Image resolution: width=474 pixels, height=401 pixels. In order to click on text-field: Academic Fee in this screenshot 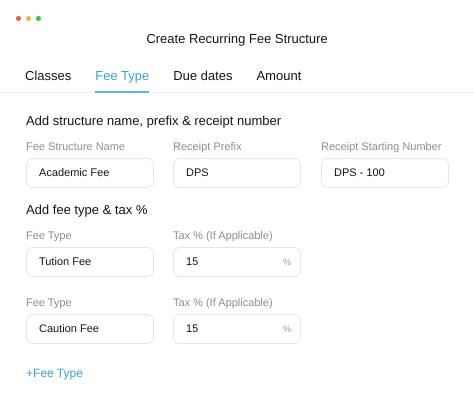, I will do `click(90, 173)`.